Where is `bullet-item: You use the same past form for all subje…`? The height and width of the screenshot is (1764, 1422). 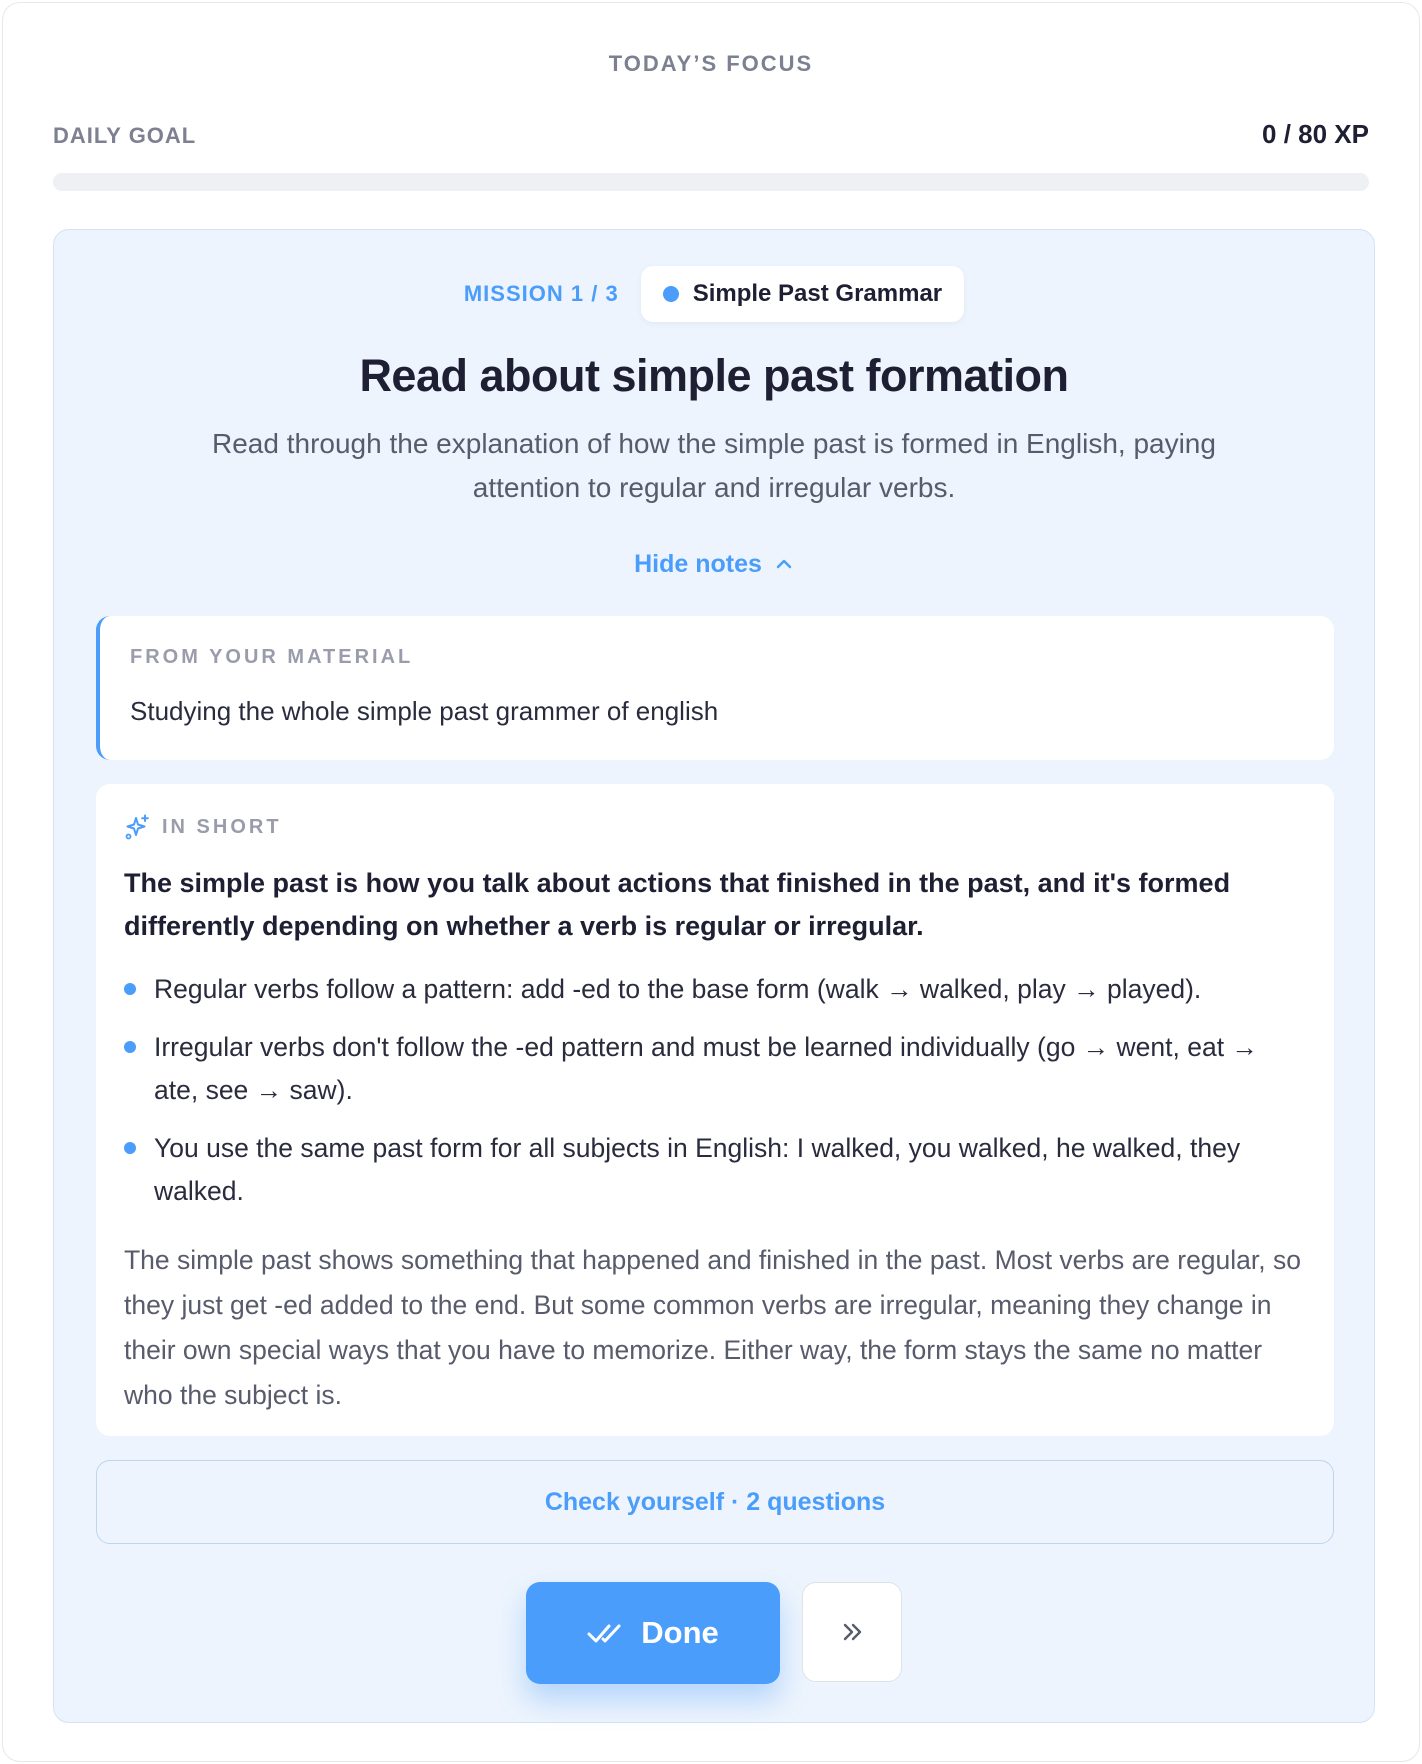
bullet-item: You use the same past form for all subje… is located at coordinates (715, 1170).